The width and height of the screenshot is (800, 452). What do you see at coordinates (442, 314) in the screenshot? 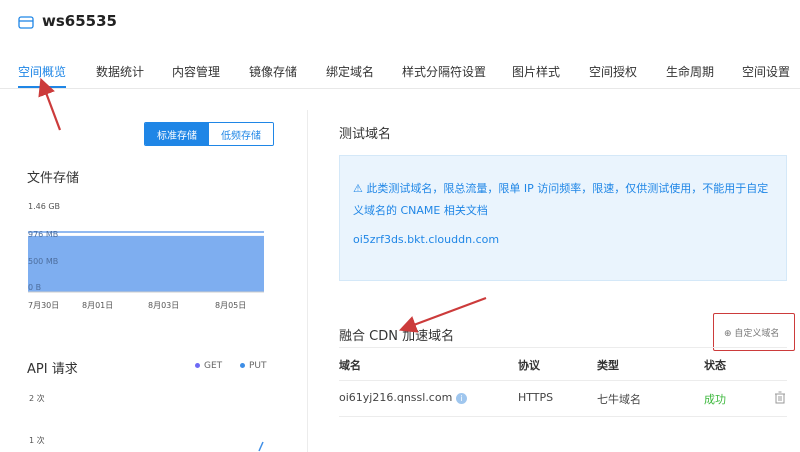
I see `annotation-arrow-cdn` at bounding box center [442, 314].